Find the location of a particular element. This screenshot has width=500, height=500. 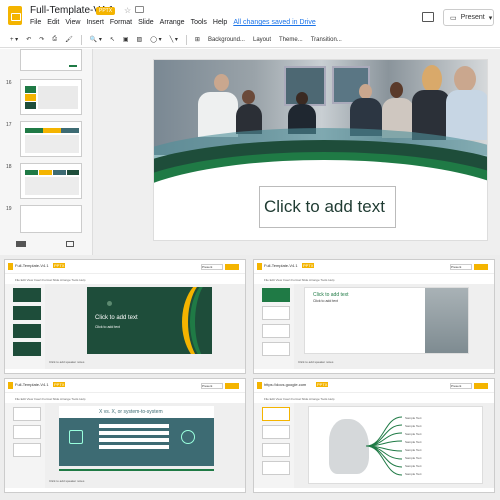

progress-line is located at coordinates (136, 470).